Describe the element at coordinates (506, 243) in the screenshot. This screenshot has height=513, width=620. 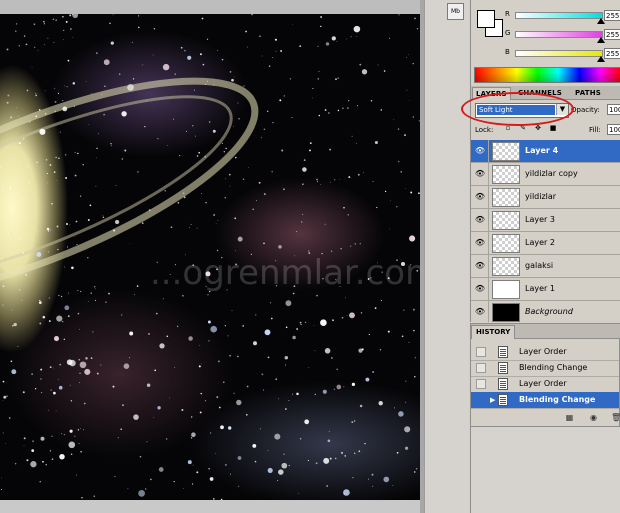
I see `layer-thumbnail` at that location.